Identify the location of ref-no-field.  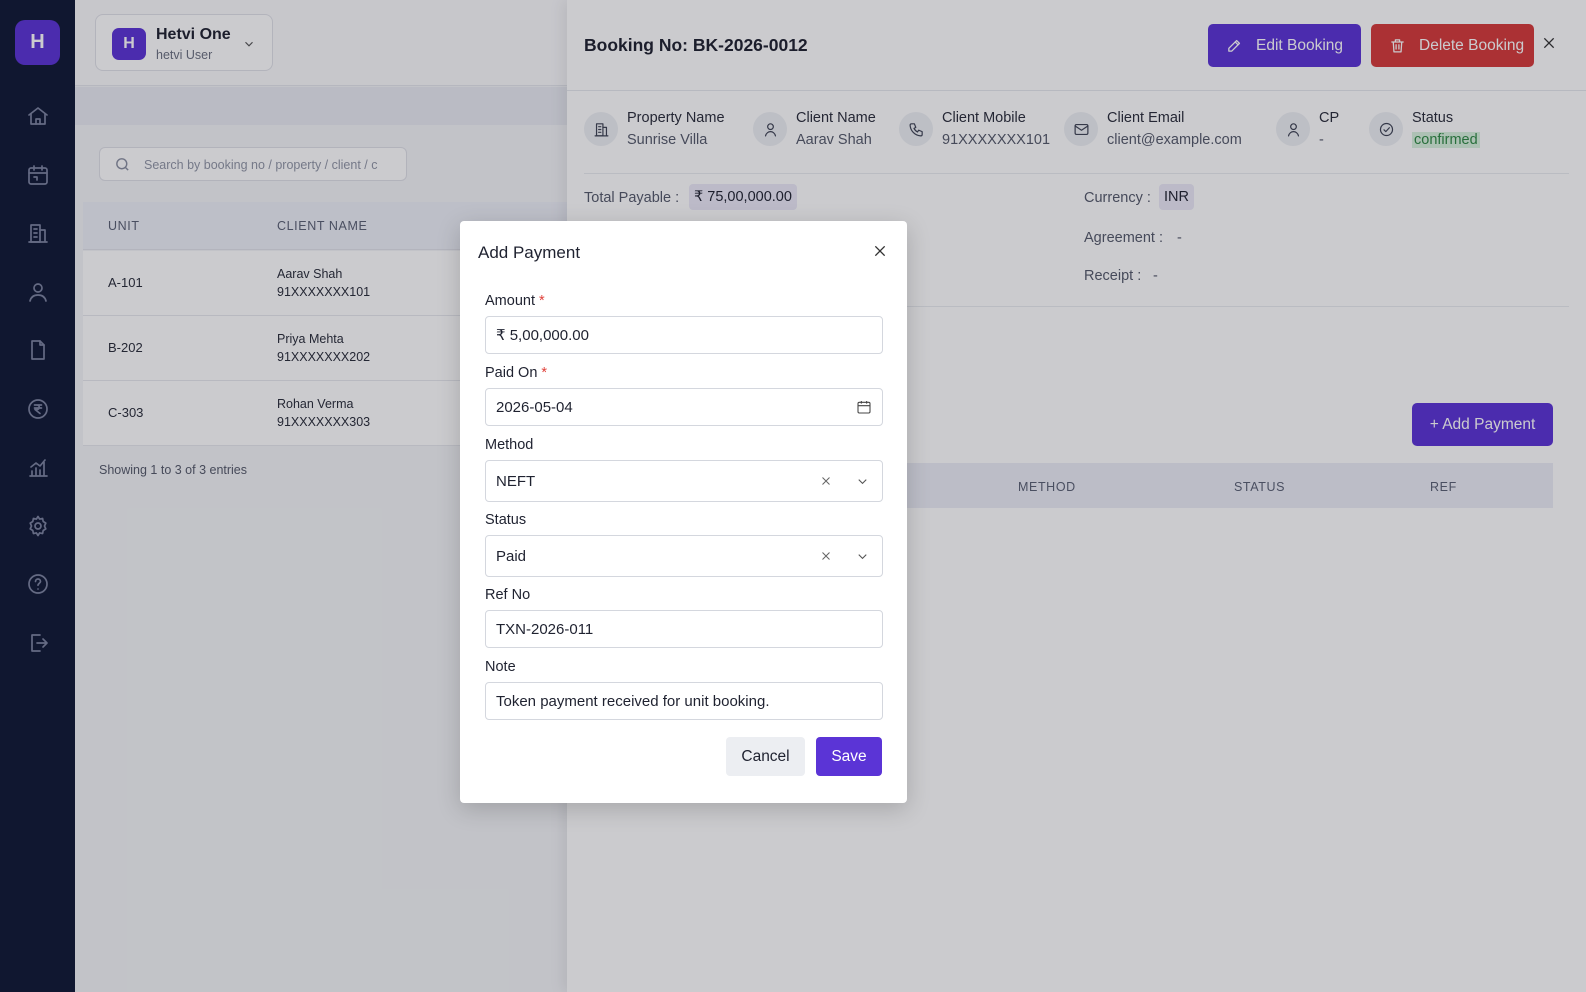
(684, 629).